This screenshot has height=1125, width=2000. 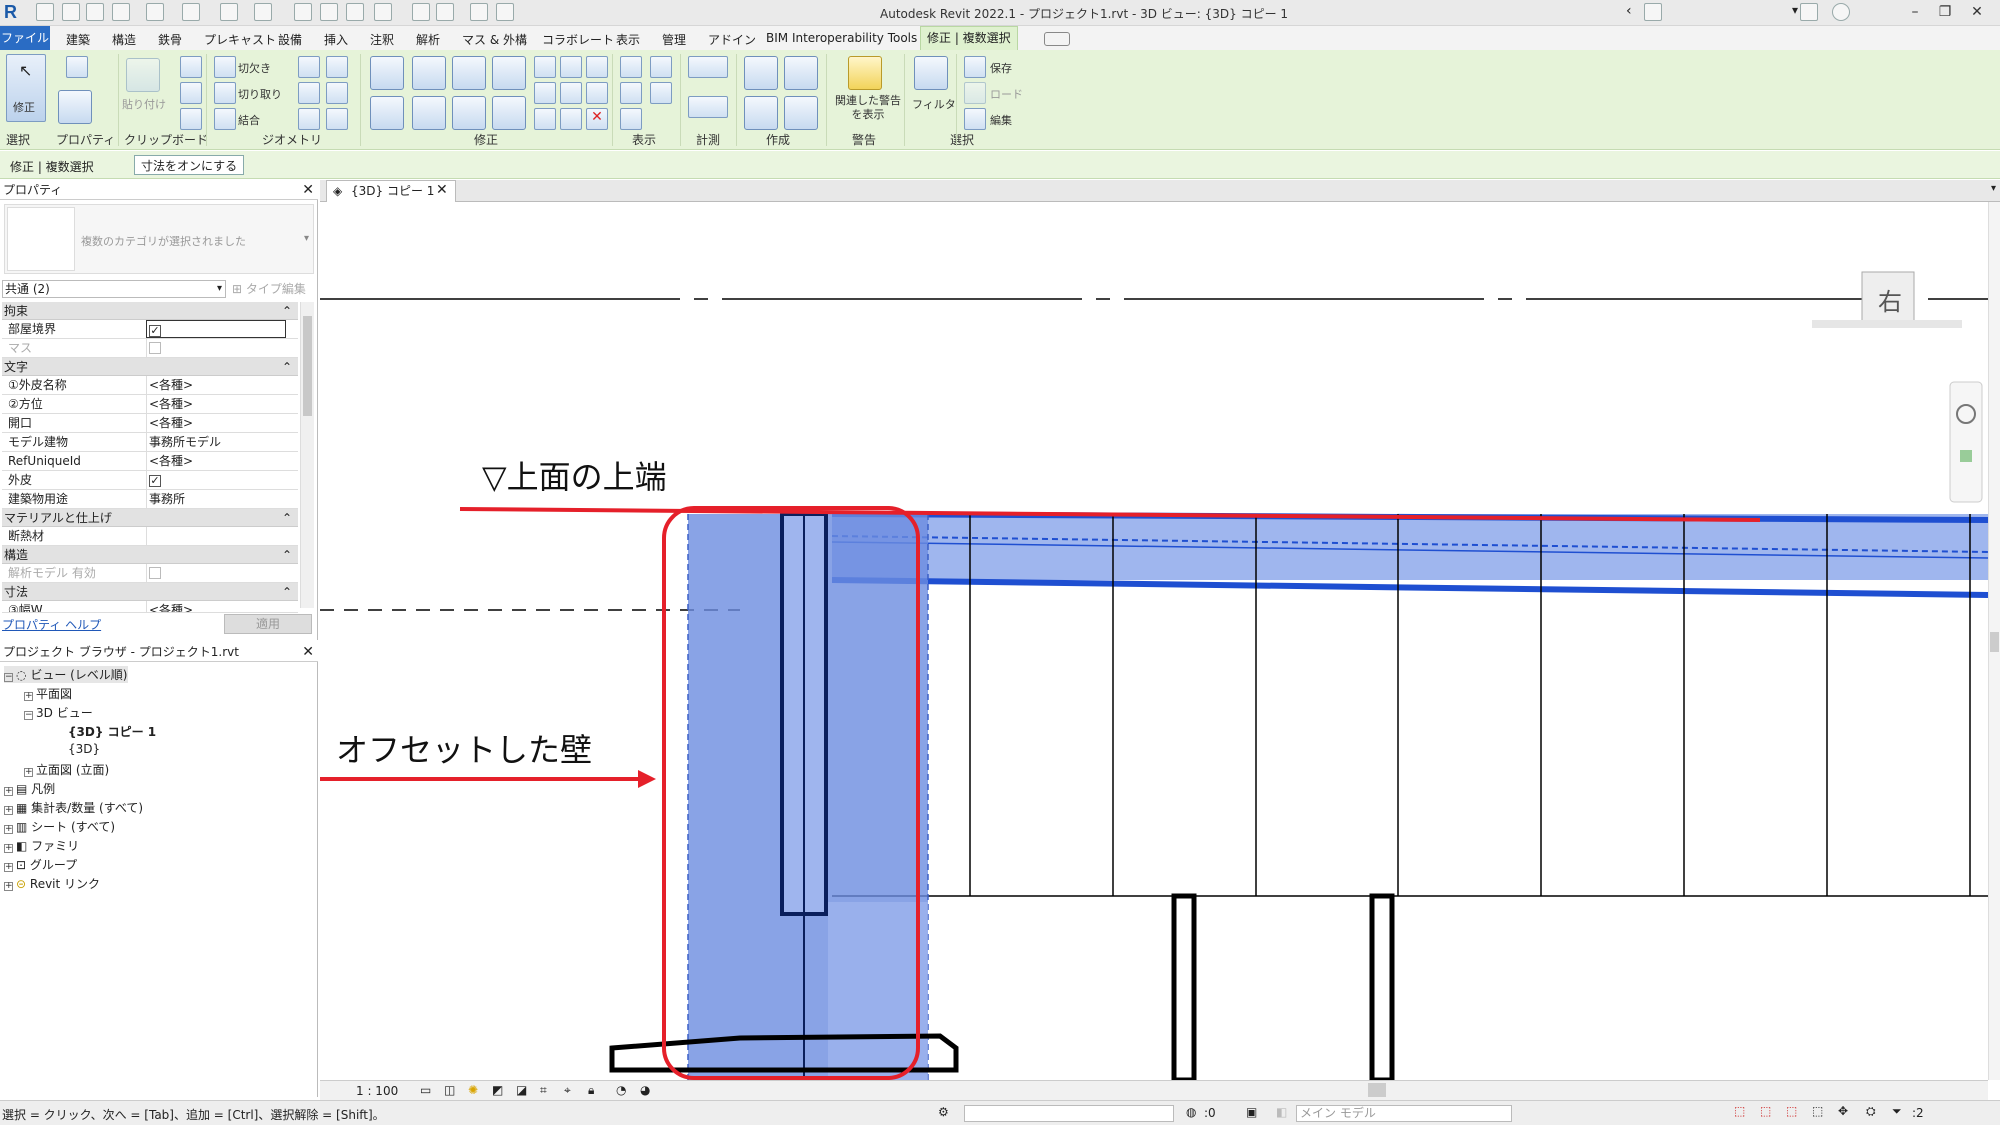 What do you see at coordinates (114, 289) in the screenshot?
I see `instance-filter-select: 共通 (2) ▾` at bounding box center [114, 289].